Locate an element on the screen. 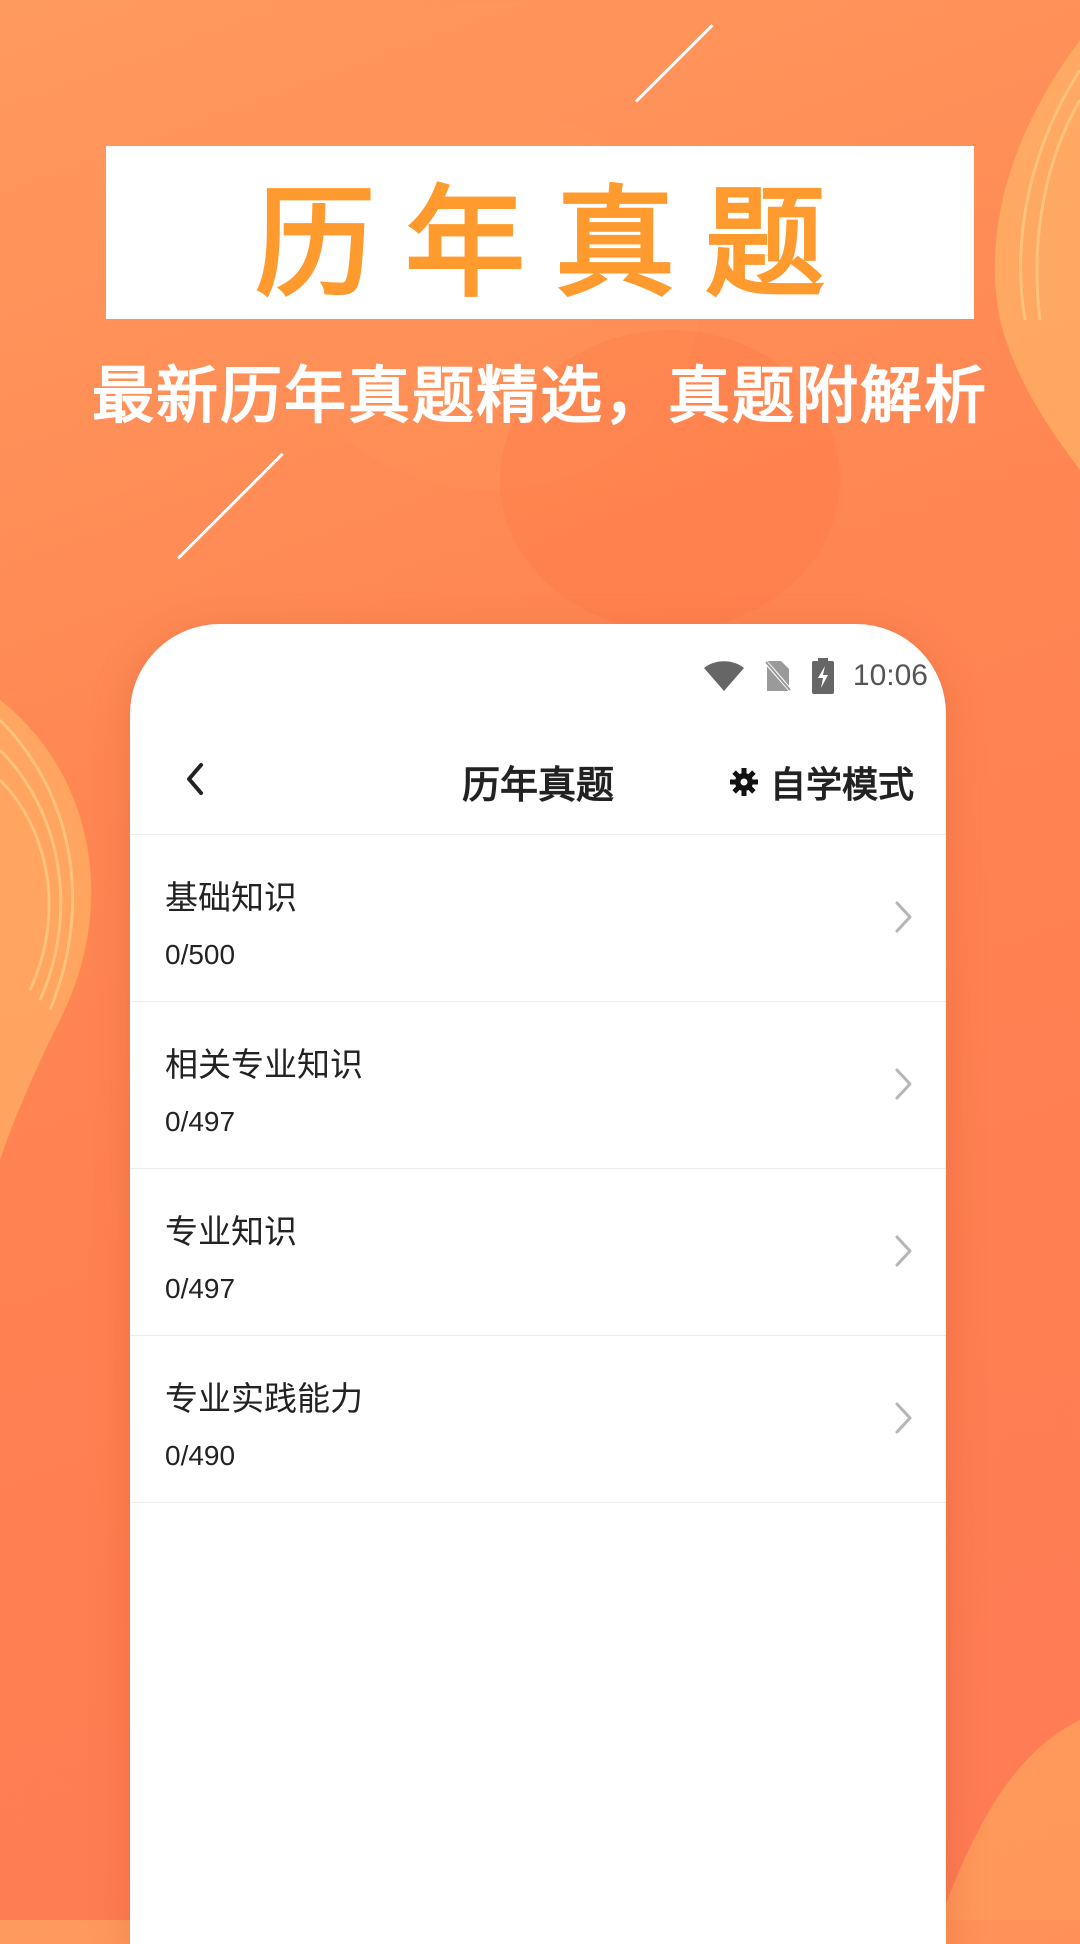  list-item: 基础知识 0/500 is located at coordinates (538, 918).